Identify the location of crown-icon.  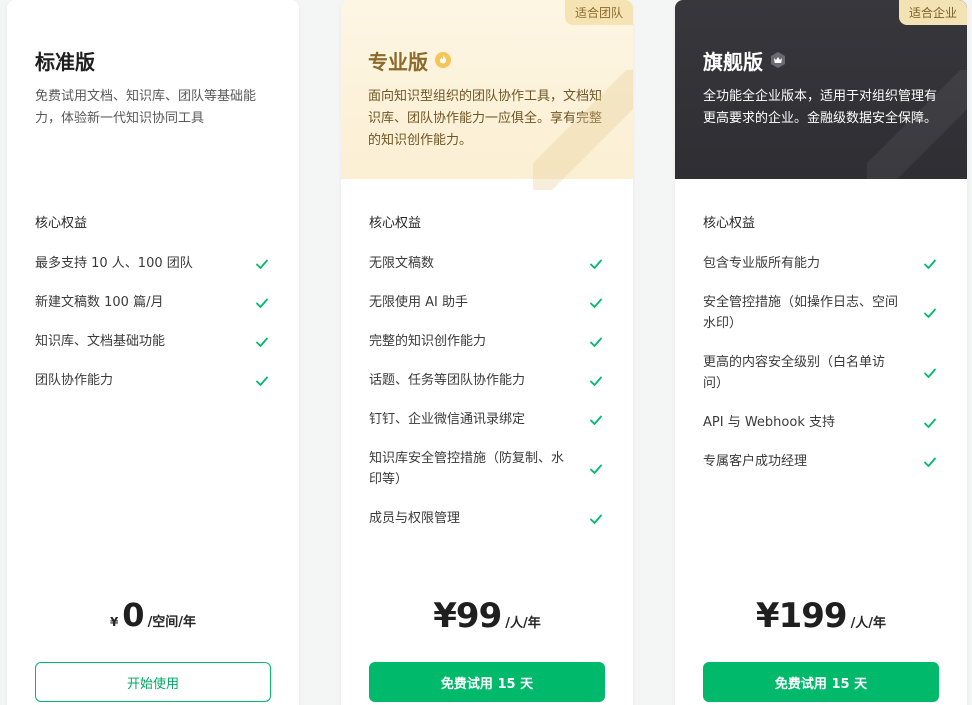
(778, 60).